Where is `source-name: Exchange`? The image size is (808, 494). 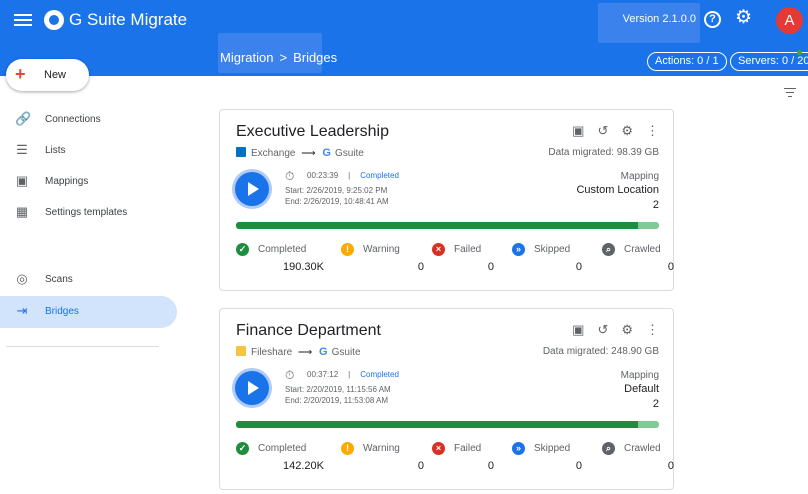 source-name: Exchange is located at coordinates (273, 153).